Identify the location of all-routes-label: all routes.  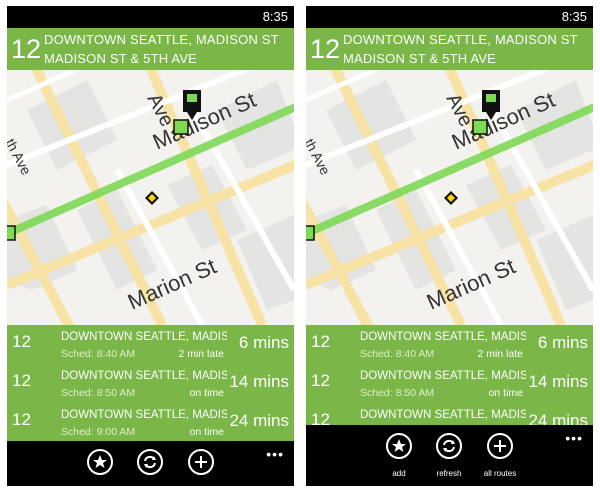
(500, 473).